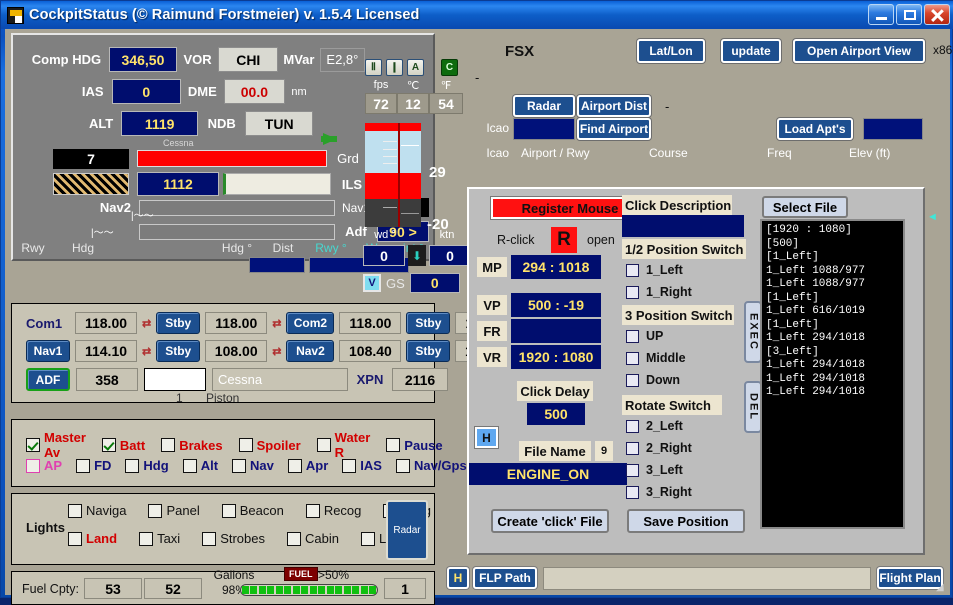  Describe the element at coordinates (92, 538) in the screenshot. I see `light-land: Land` at that location.